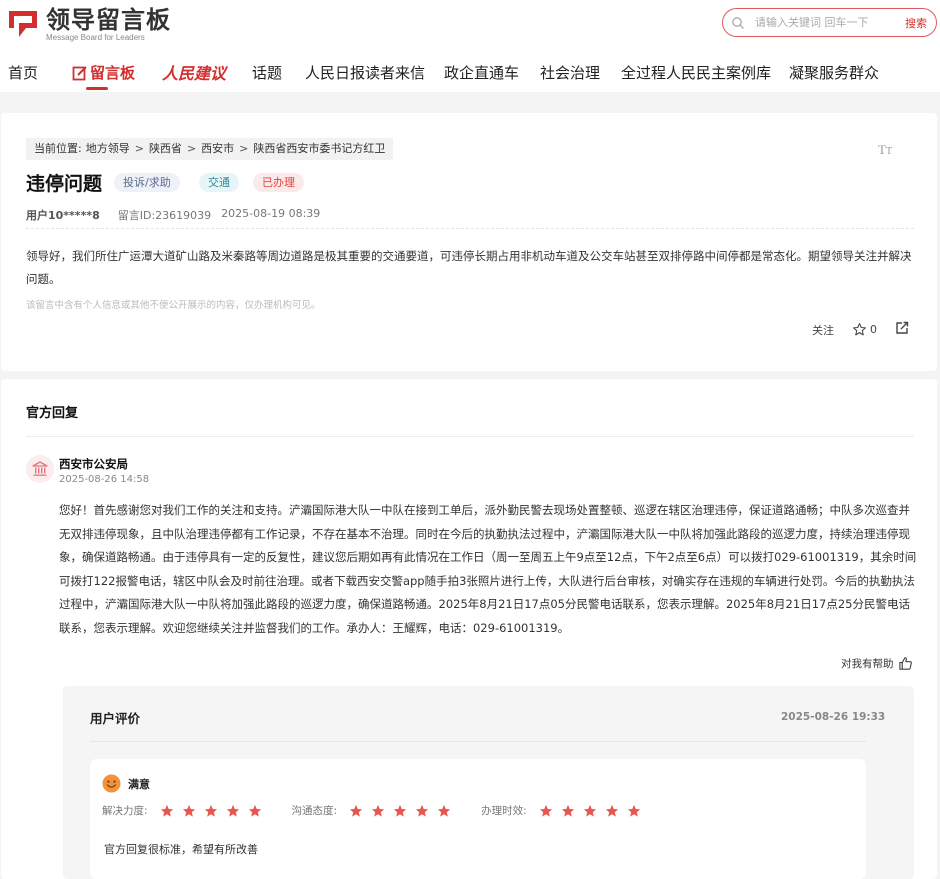  I want to click on nav-item-democracy-cases: 全过程人民民主案例库, so click(696, 72).